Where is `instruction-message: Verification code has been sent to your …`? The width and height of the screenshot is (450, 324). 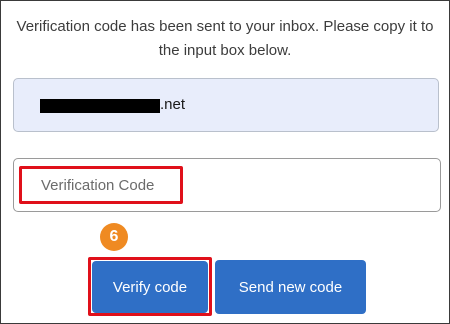
instruction-message: Verification code has been sent to your … is located at coordinates (225, 38).